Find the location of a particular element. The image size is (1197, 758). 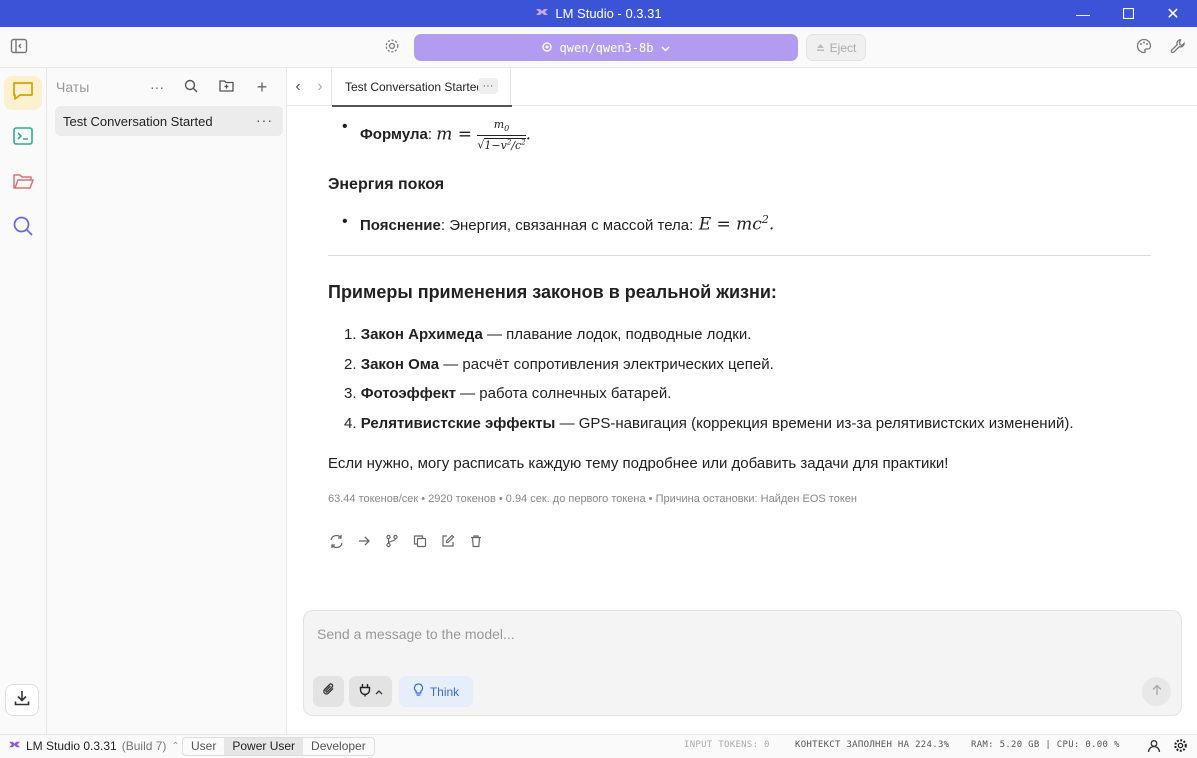

send-button is located at coordinates (1156, 691).